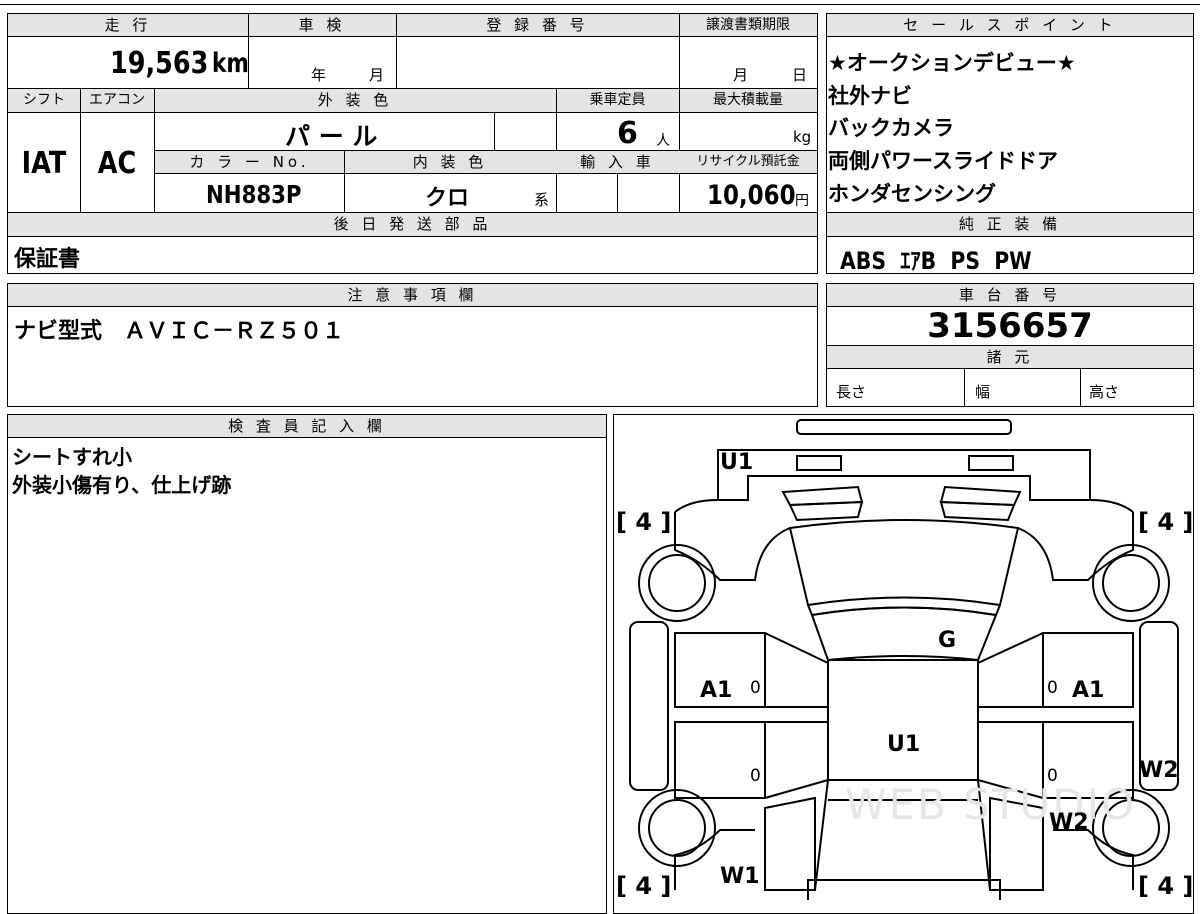  What do you see at coordinates (447, 198) in the screenshot?
I see `interior-color-value: クロ` at bounding box center [447, 198].